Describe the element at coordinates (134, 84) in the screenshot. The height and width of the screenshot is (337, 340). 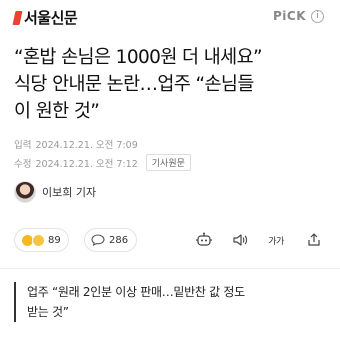
I see `title-line: 식당 안내문 논란…업주 “손님들` at that location.